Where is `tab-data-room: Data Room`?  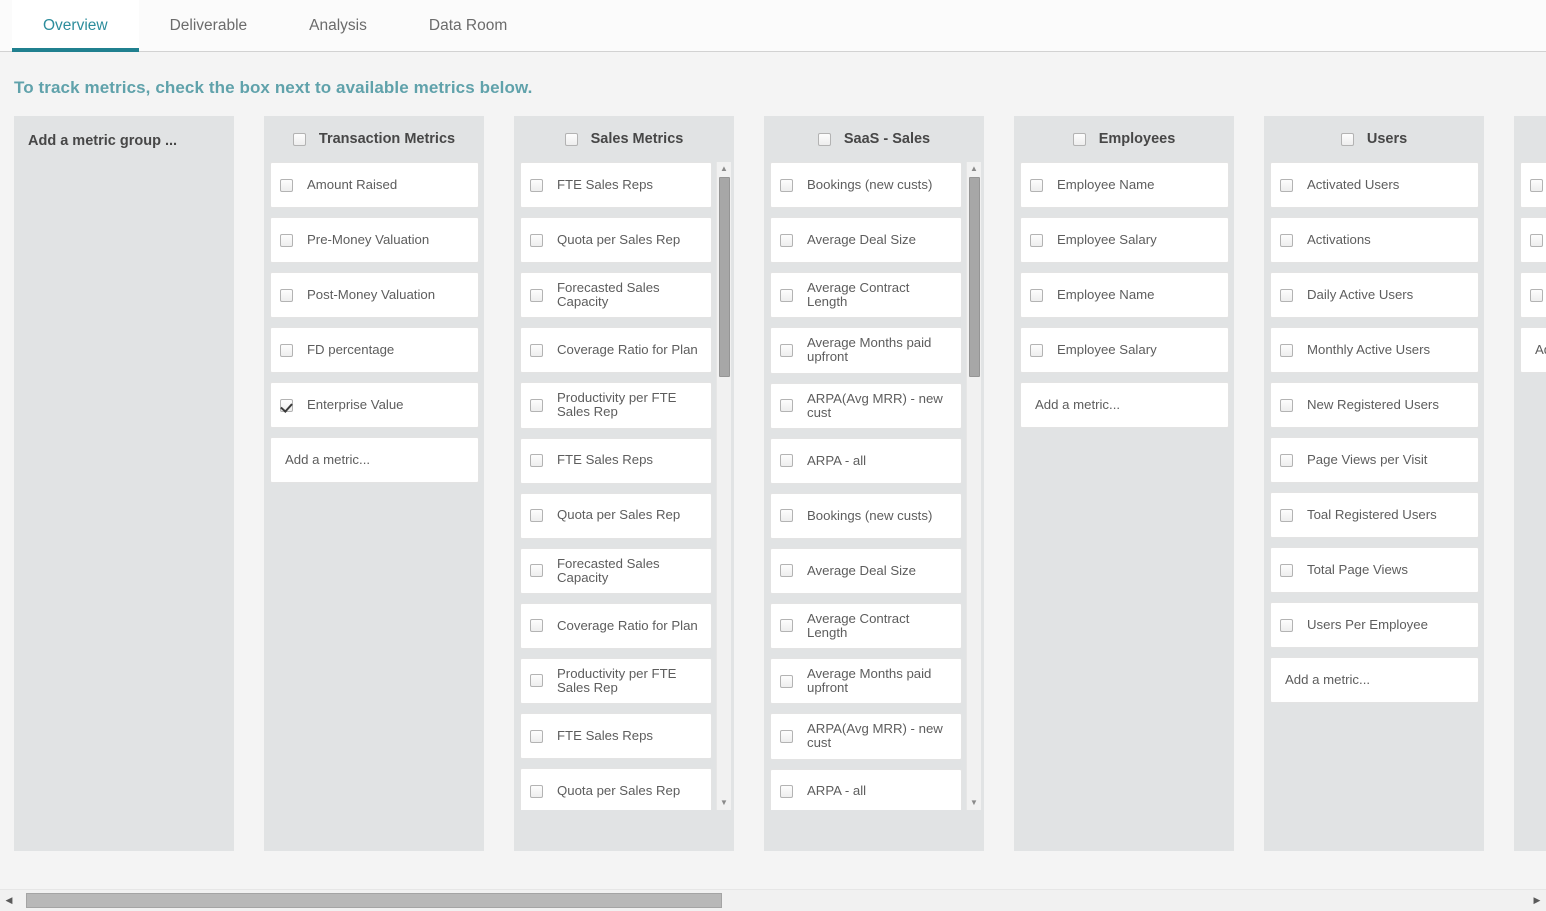
tab-data-room: Data Room is located at coordinates (468, 25).